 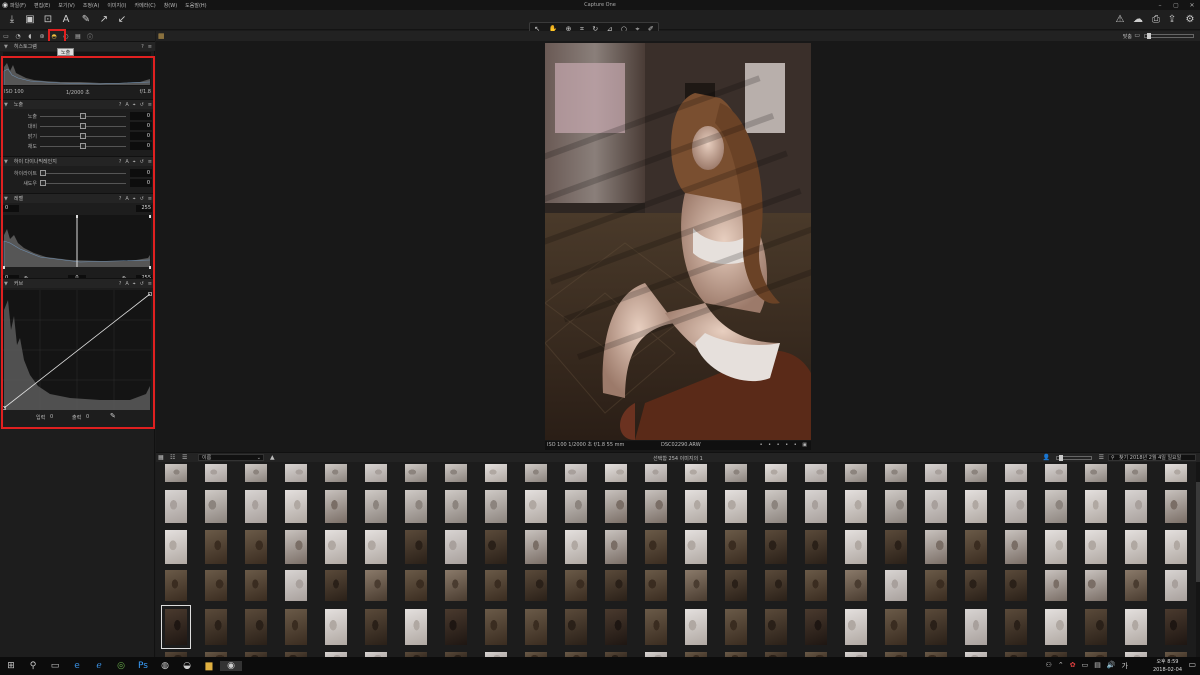 I want to click on histogram-header: ▼ 히스토그램 ? ≡, so click(x=77, y=46).